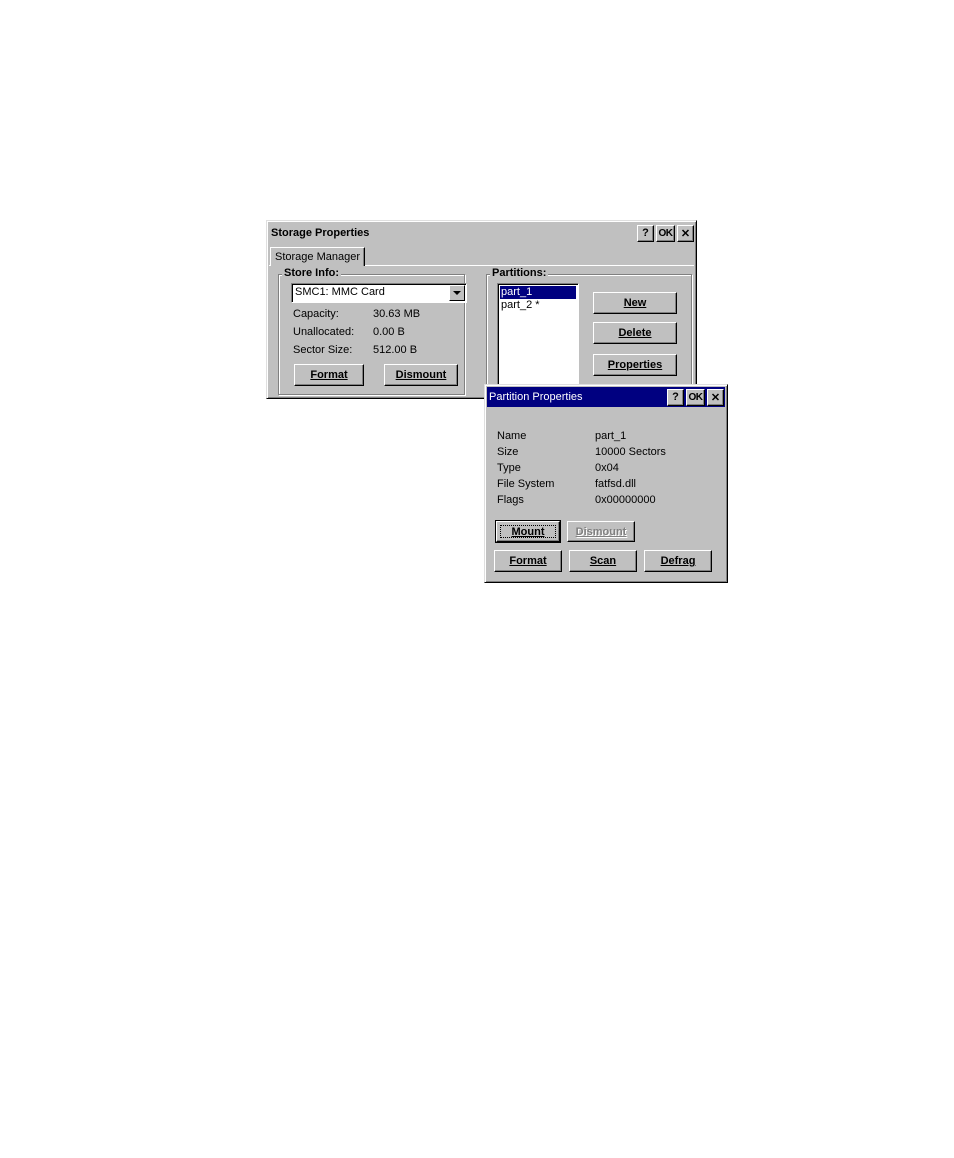 This screenshot has width=954, height=1158. What do you see at coordinates (520, 305) in the screenshot?
I see `list-item-label: part_2 *` at bounding box center [520, 305].